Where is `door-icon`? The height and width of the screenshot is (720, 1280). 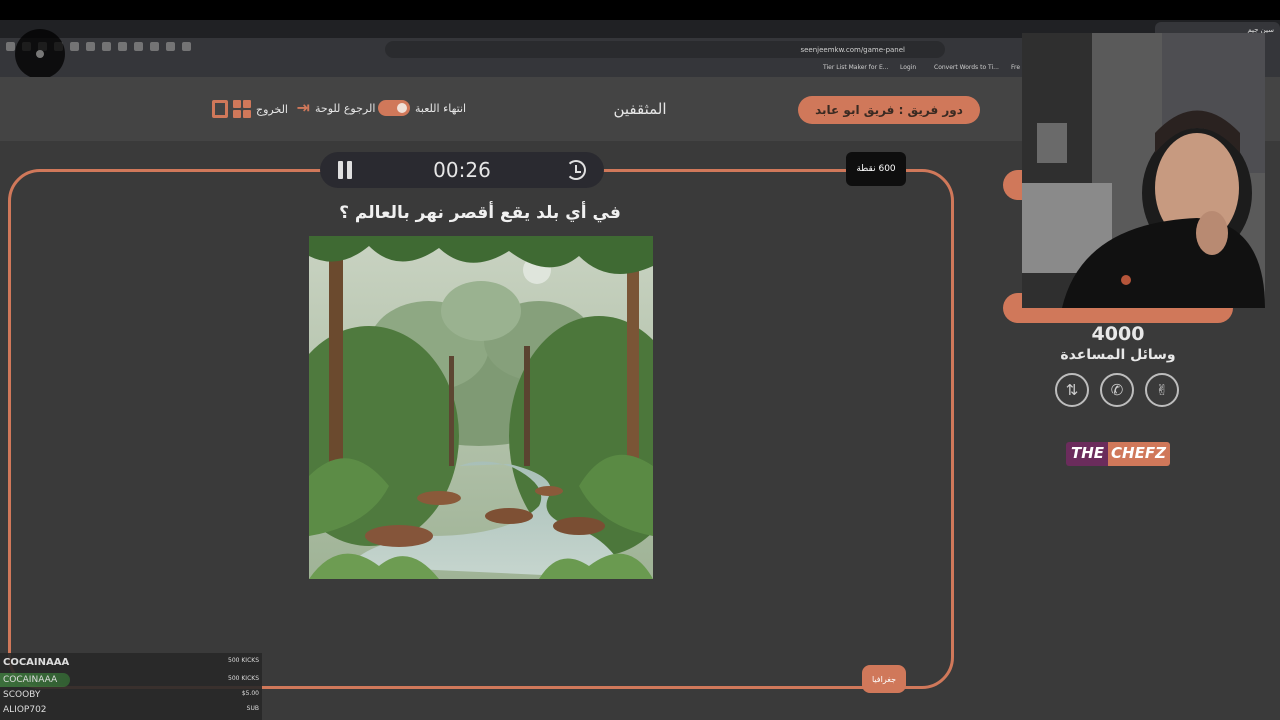
door-icon is located at coordinates (220, 109).